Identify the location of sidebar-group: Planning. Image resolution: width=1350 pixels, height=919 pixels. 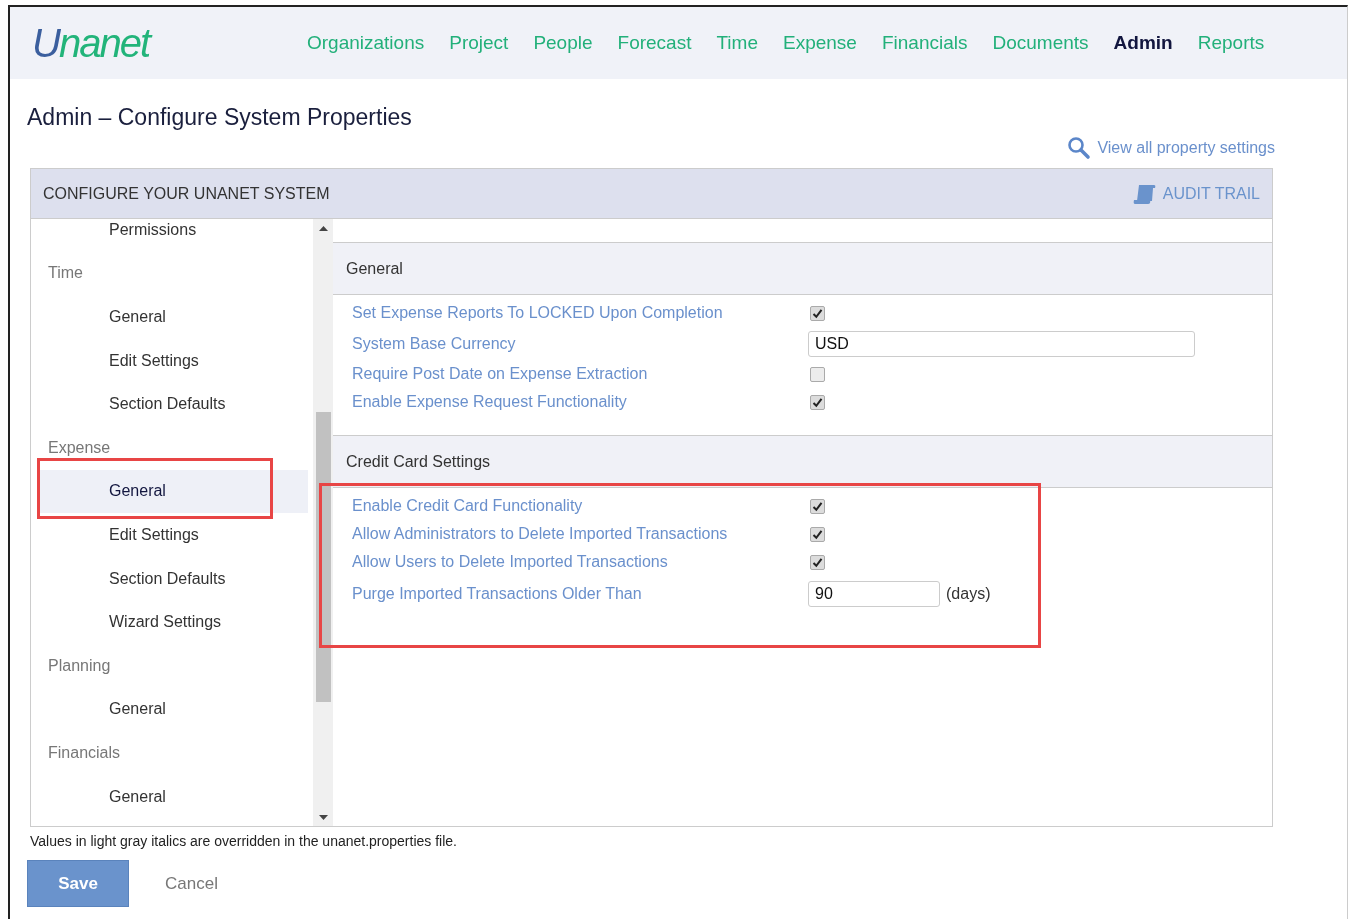
(172, 665).